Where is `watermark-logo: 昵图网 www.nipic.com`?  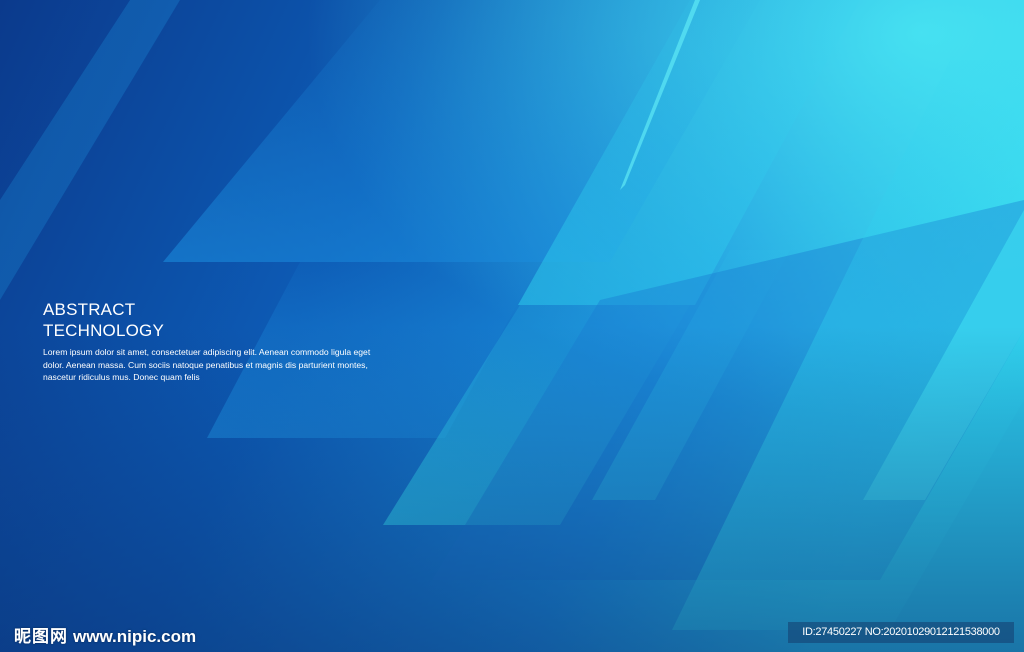 watermark-logo: 昵图网 www.nipic.com is located at coordinates (105, 634).